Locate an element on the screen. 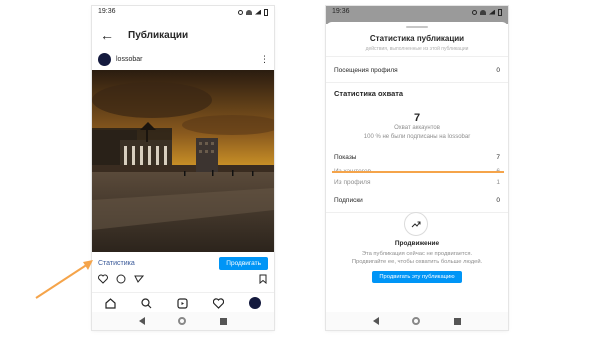  post-header: lossobar ⋮ is located at coordinates (183, 59).